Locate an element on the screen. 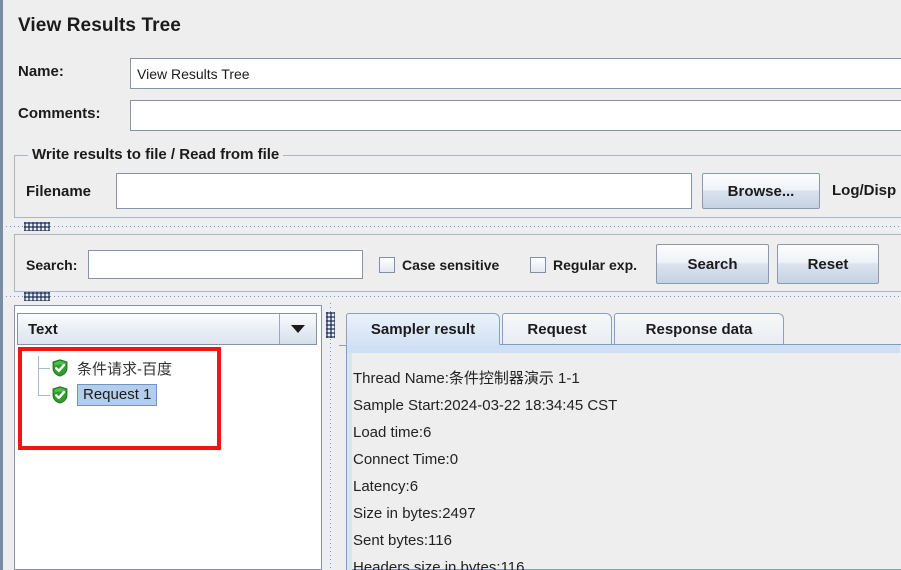 The height and width of the screenshot is (570, 901). result-line: Sent bytes:116 is located at coordinates (402, 540).